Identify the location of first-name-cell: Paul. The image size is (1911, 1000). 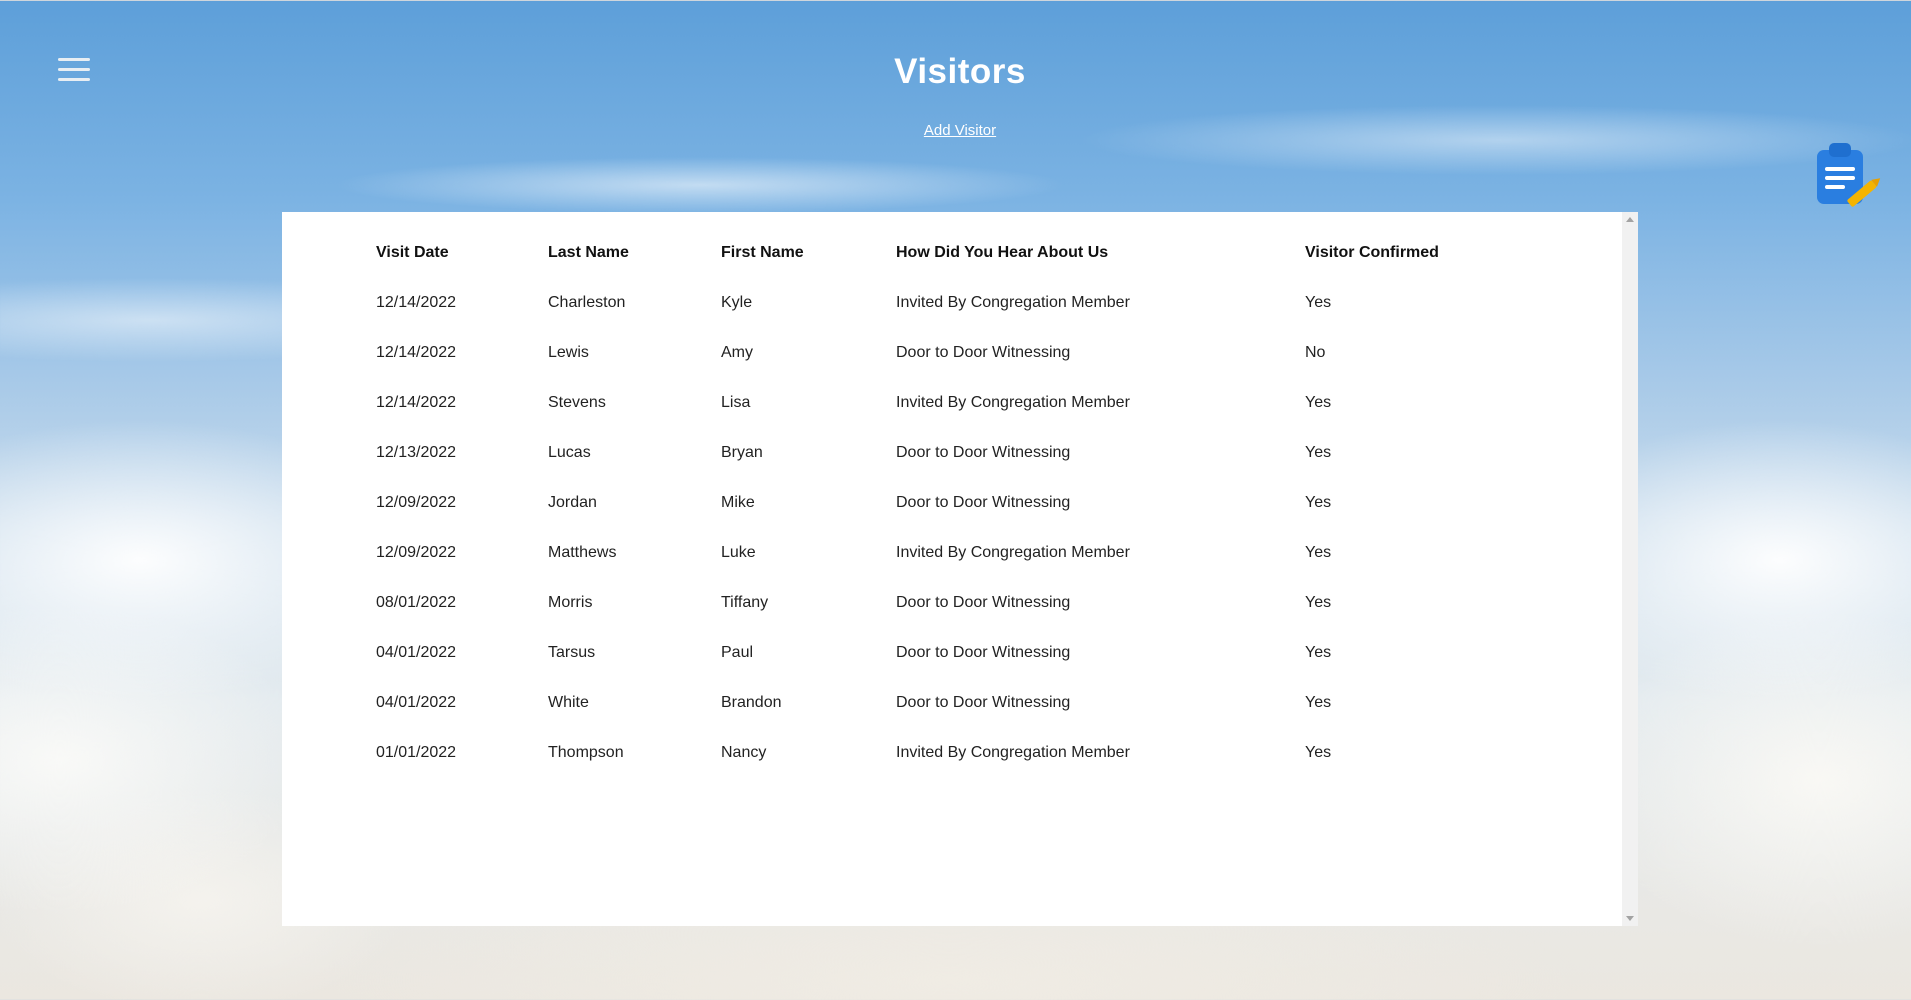
(737, 652).